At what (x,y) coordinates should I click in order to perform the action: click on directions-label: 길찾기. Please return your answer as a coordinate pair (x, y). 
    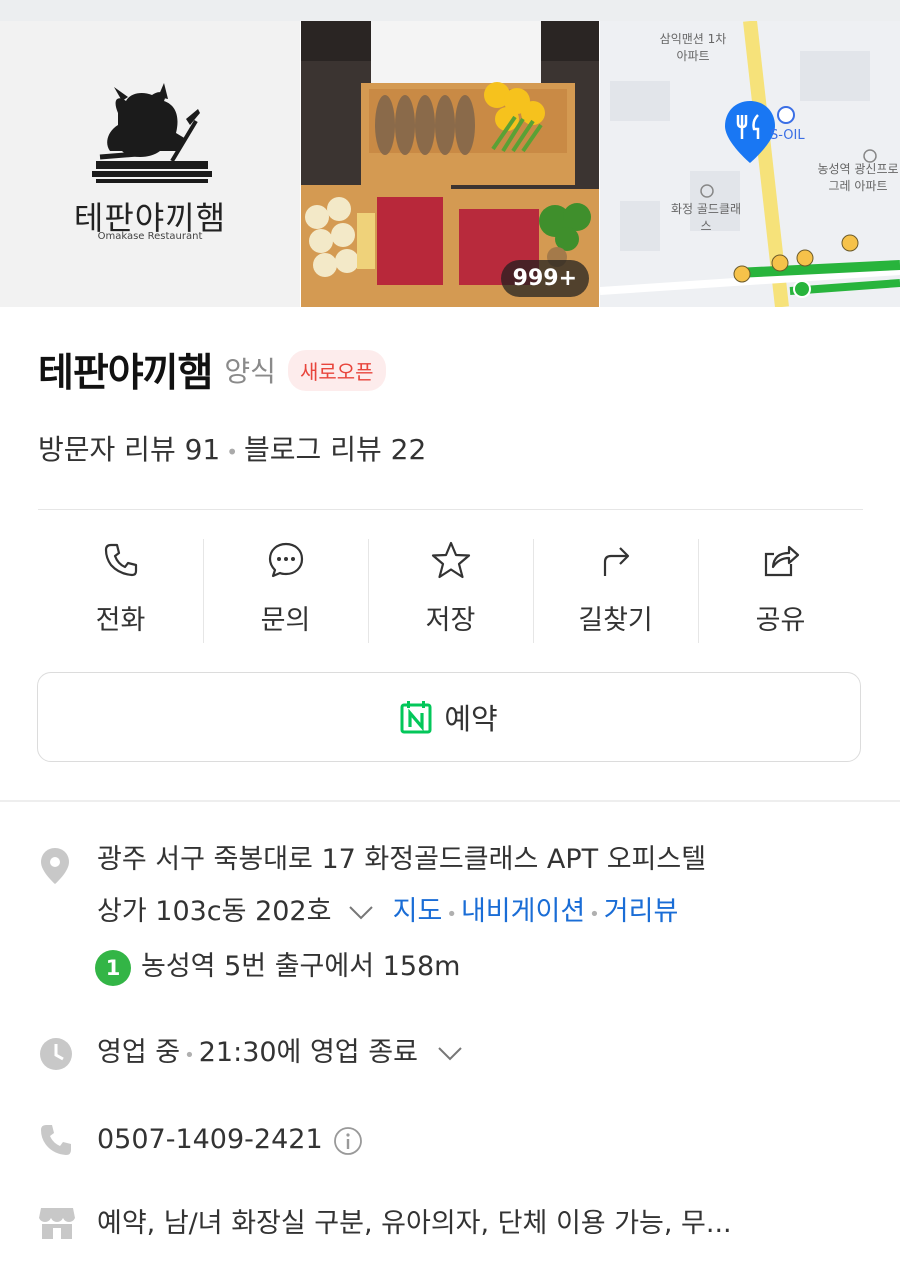
    Looking at the image, I should click on (615, 620).